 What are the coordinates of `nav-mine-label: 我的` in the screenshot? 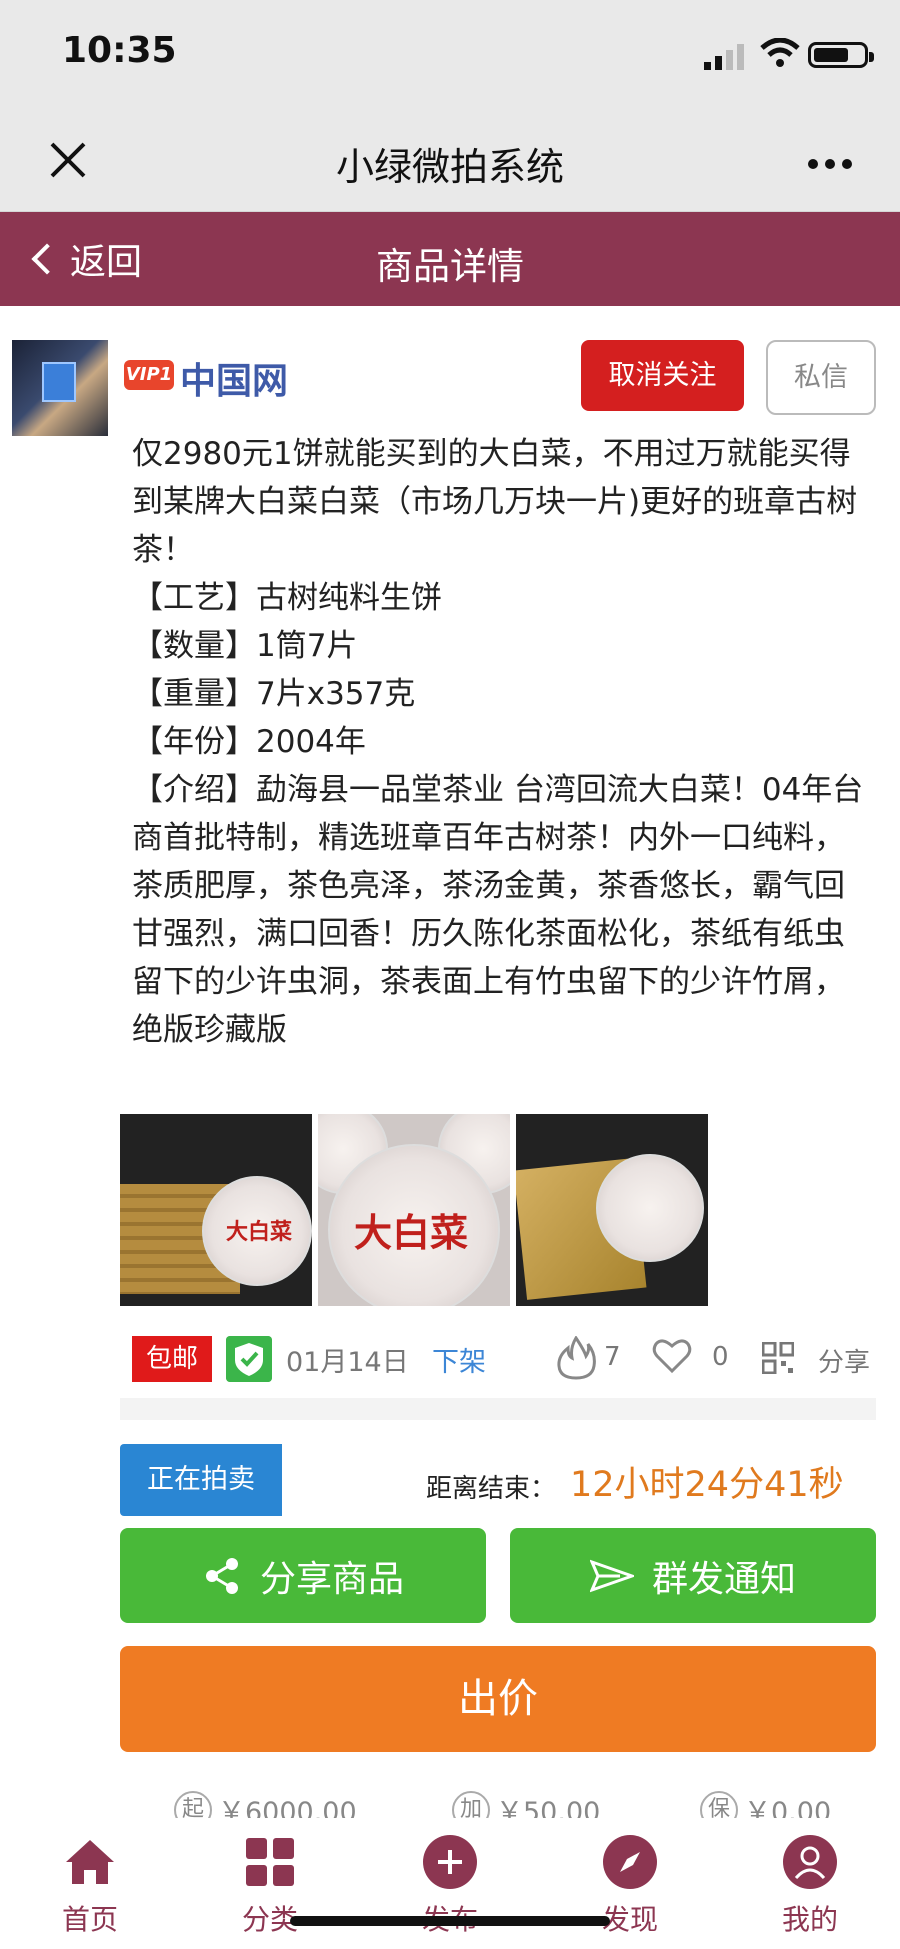 It's located at (809, 1919).